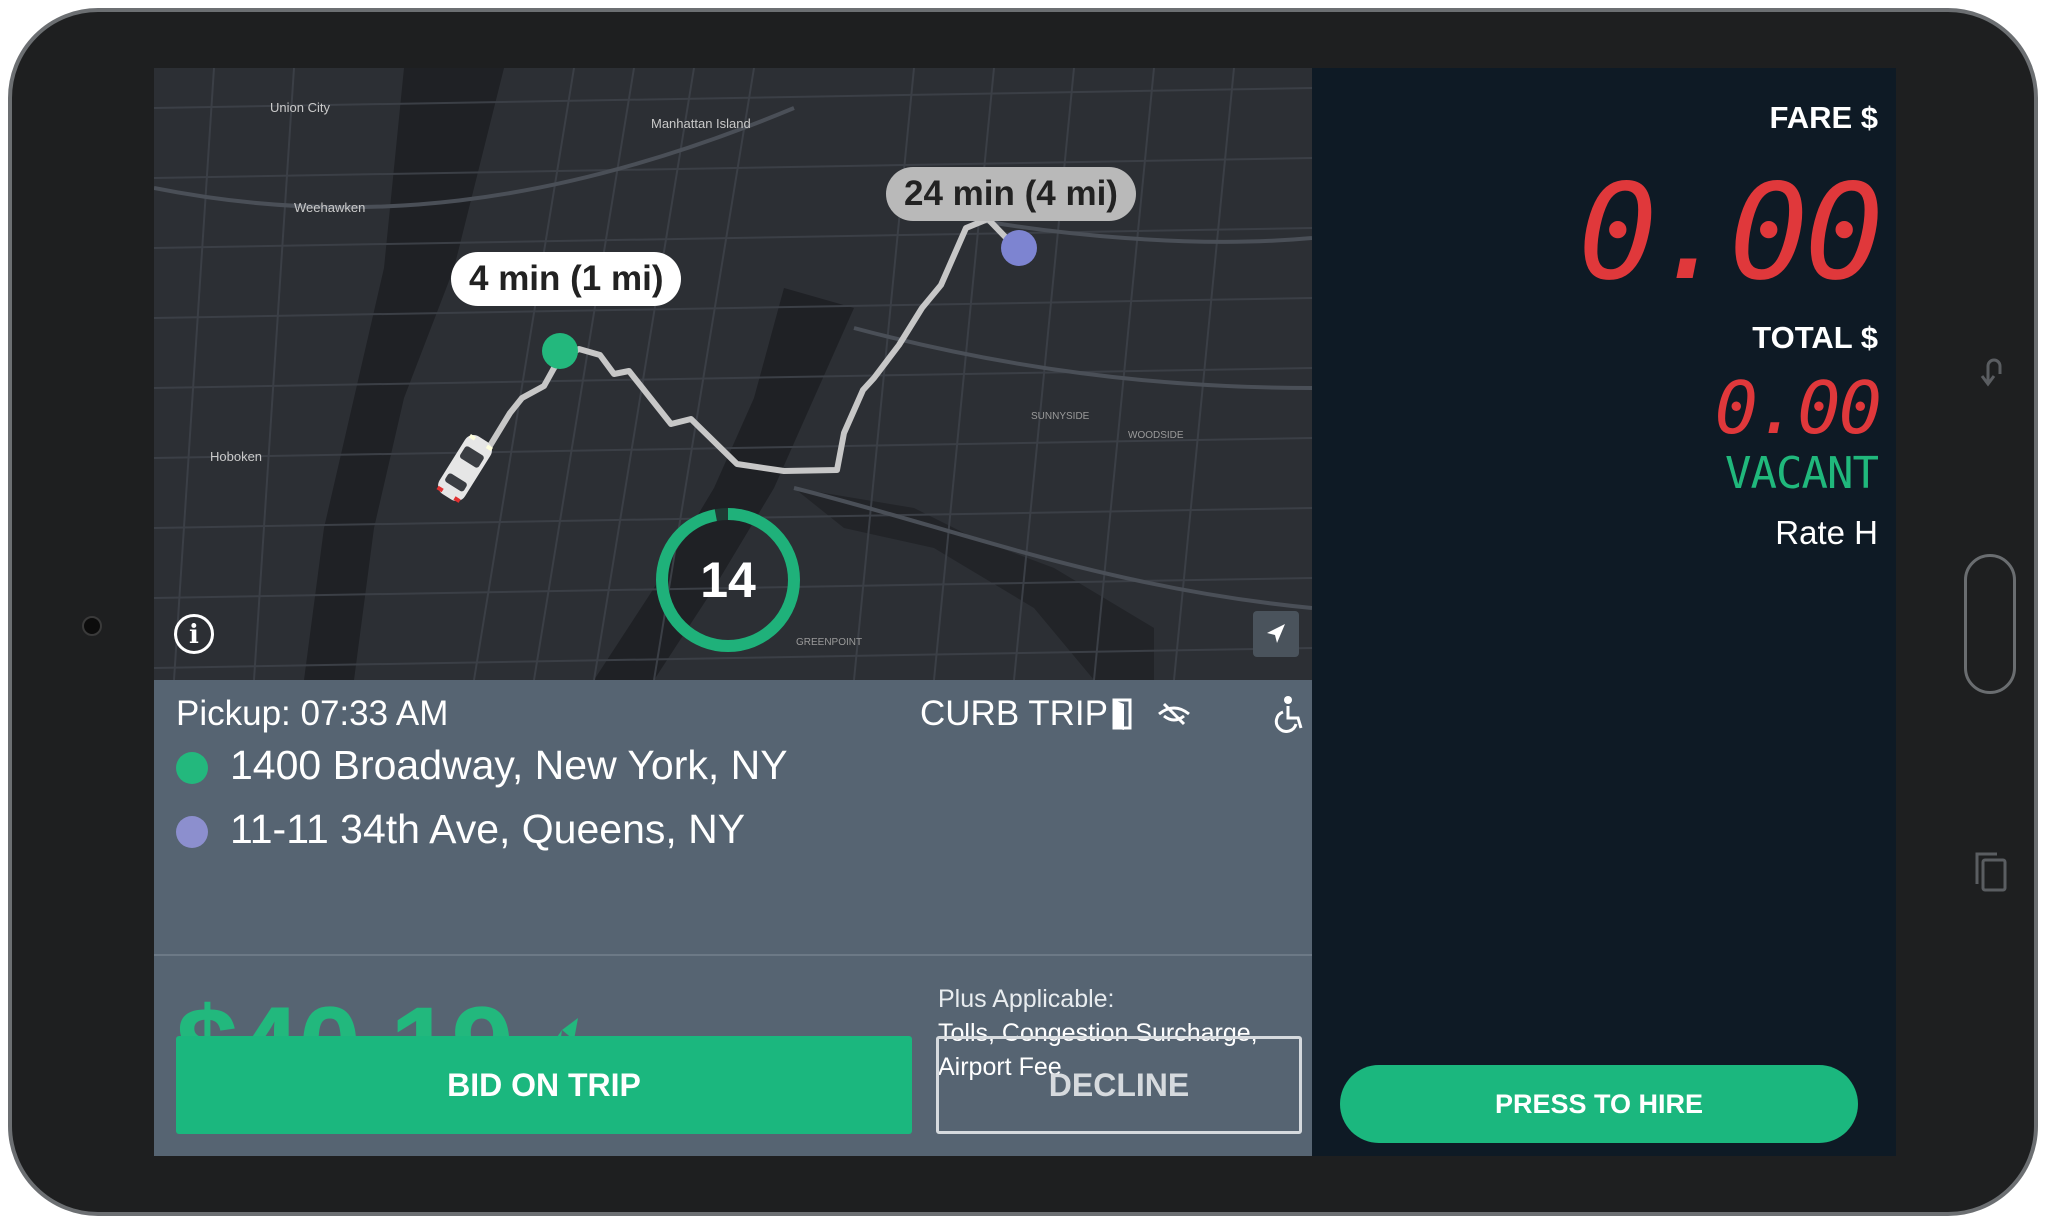 Image resolution: width=2048 pixels, height=1224 pixels. I want to click on total-value: 0.00, so click(1798, 408).